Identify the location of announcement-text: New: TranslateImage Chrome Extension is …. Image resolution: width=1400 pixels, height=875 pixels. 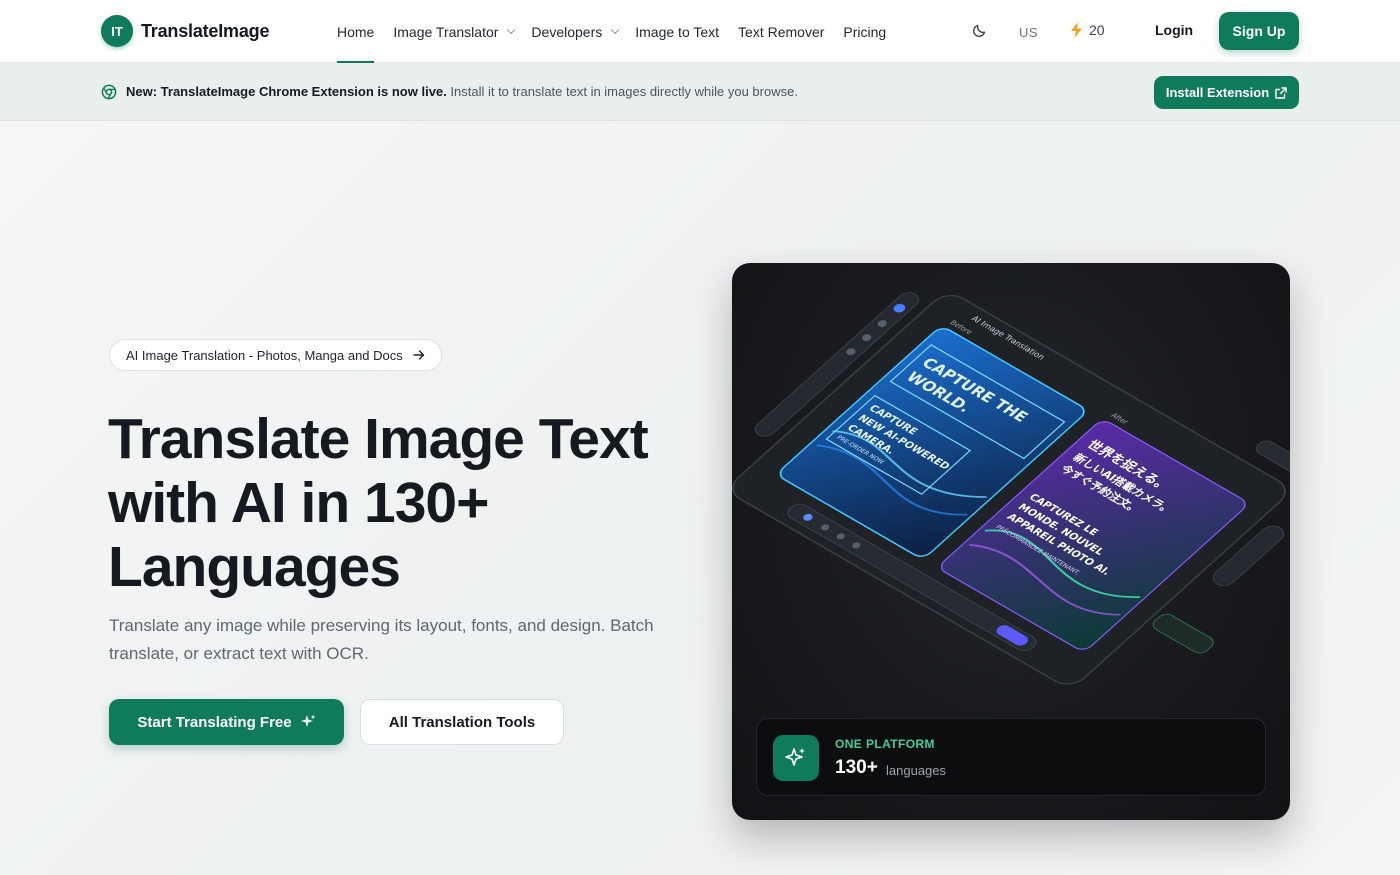
(462, 91).